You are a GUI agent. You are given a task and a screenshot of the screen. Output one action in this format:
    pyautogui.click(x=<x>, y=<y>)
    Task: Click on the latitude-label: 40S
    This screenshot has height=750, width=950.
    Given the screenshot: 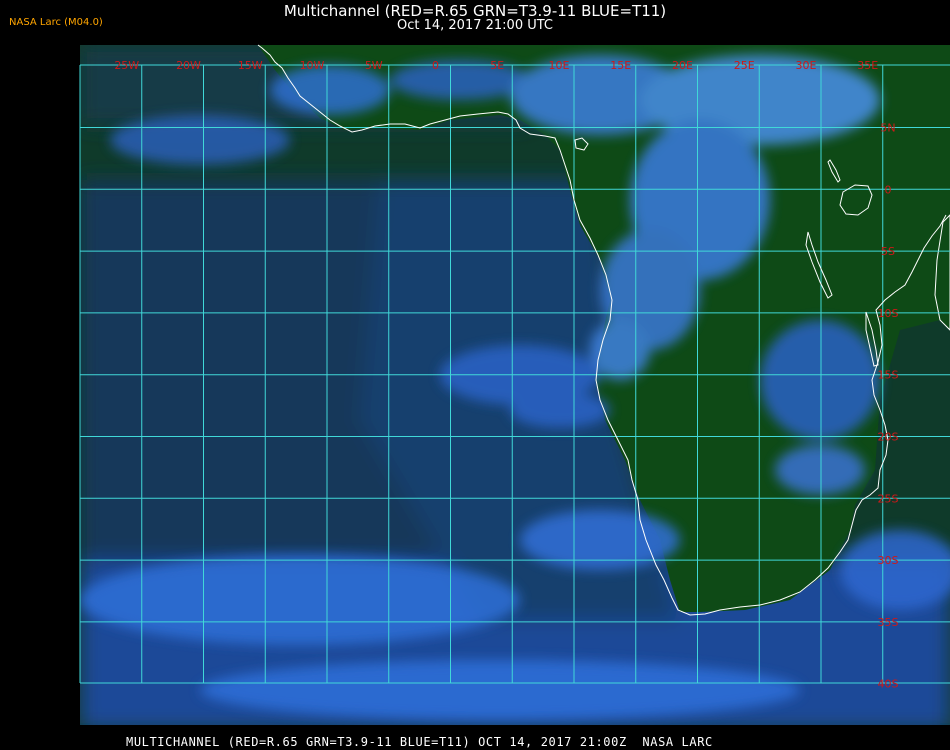 What is the action you would take?
    pyautogui.click(x=888, y=684)
    